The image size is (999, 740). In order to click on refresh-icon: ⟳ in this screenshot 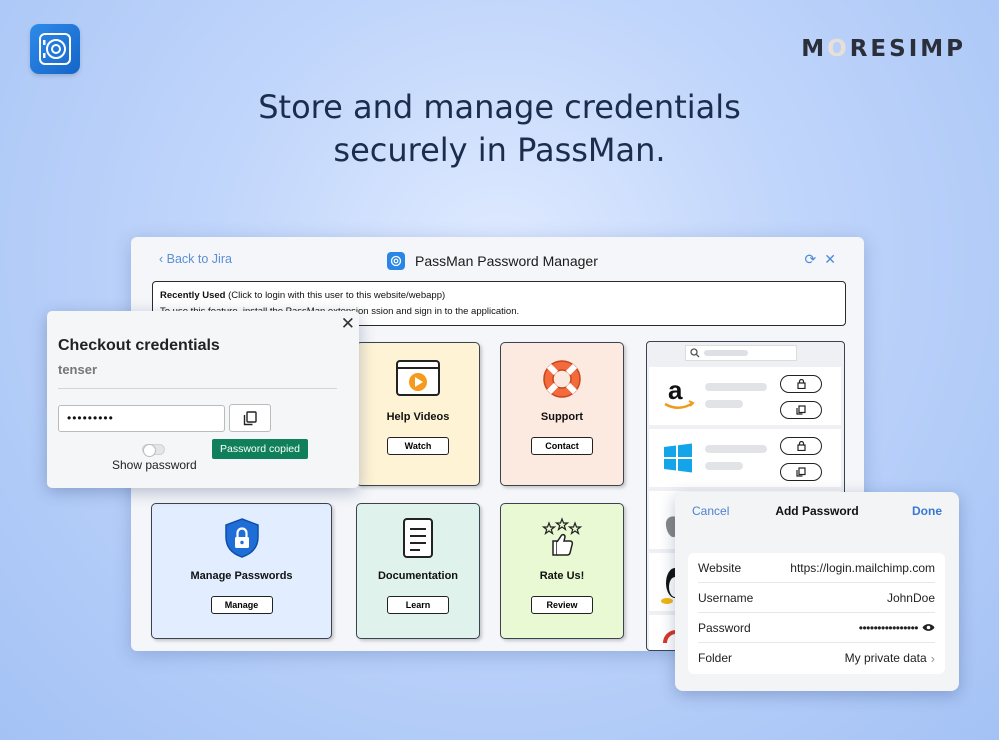, I will do `click(811, 259)`.